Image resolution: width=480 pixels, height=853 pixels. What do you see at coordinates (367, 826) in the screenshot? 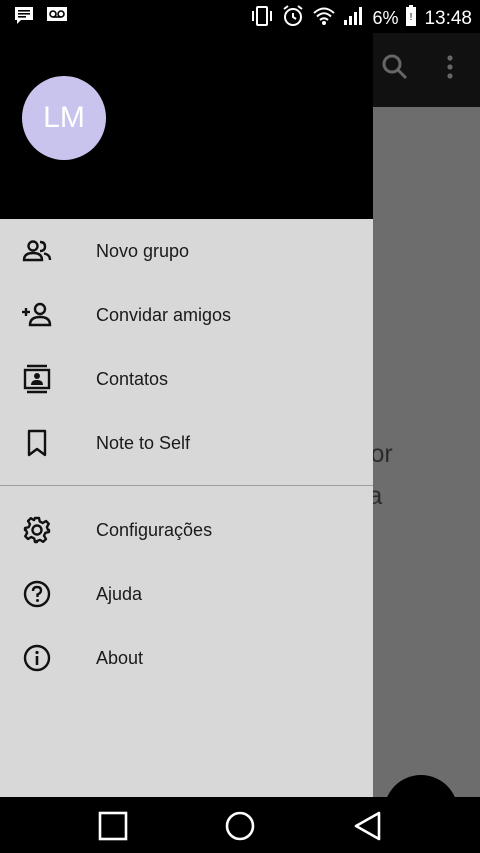
I see `back-button` at bounding box center [367, 826].